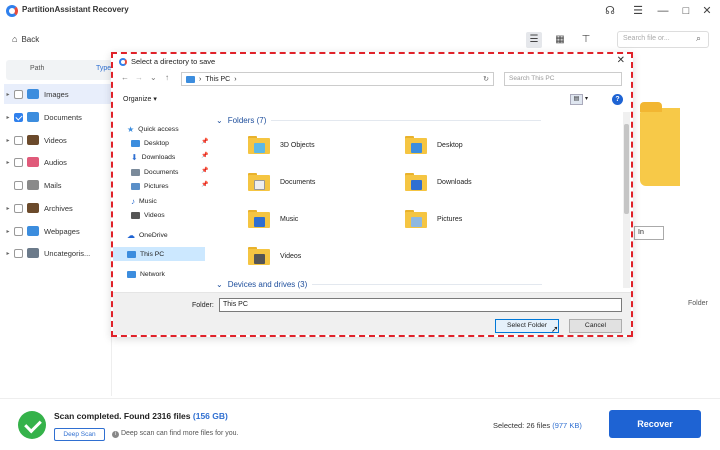 This screenshot has height=450, width=720. Describe the element at coordinates (586, 40) in the screenshot. I see `tree-view-icon: ⊤` at that location.